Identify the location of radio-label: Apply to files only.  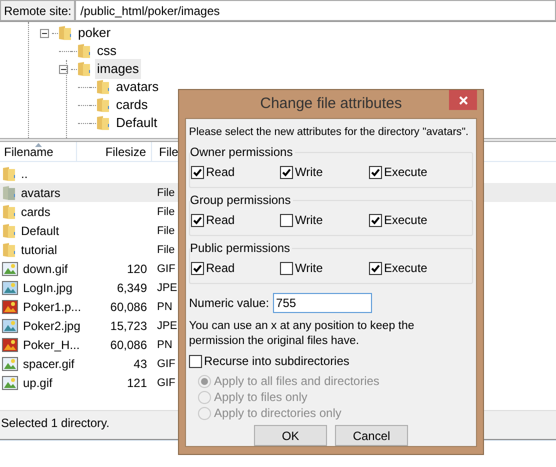
(261, 397).